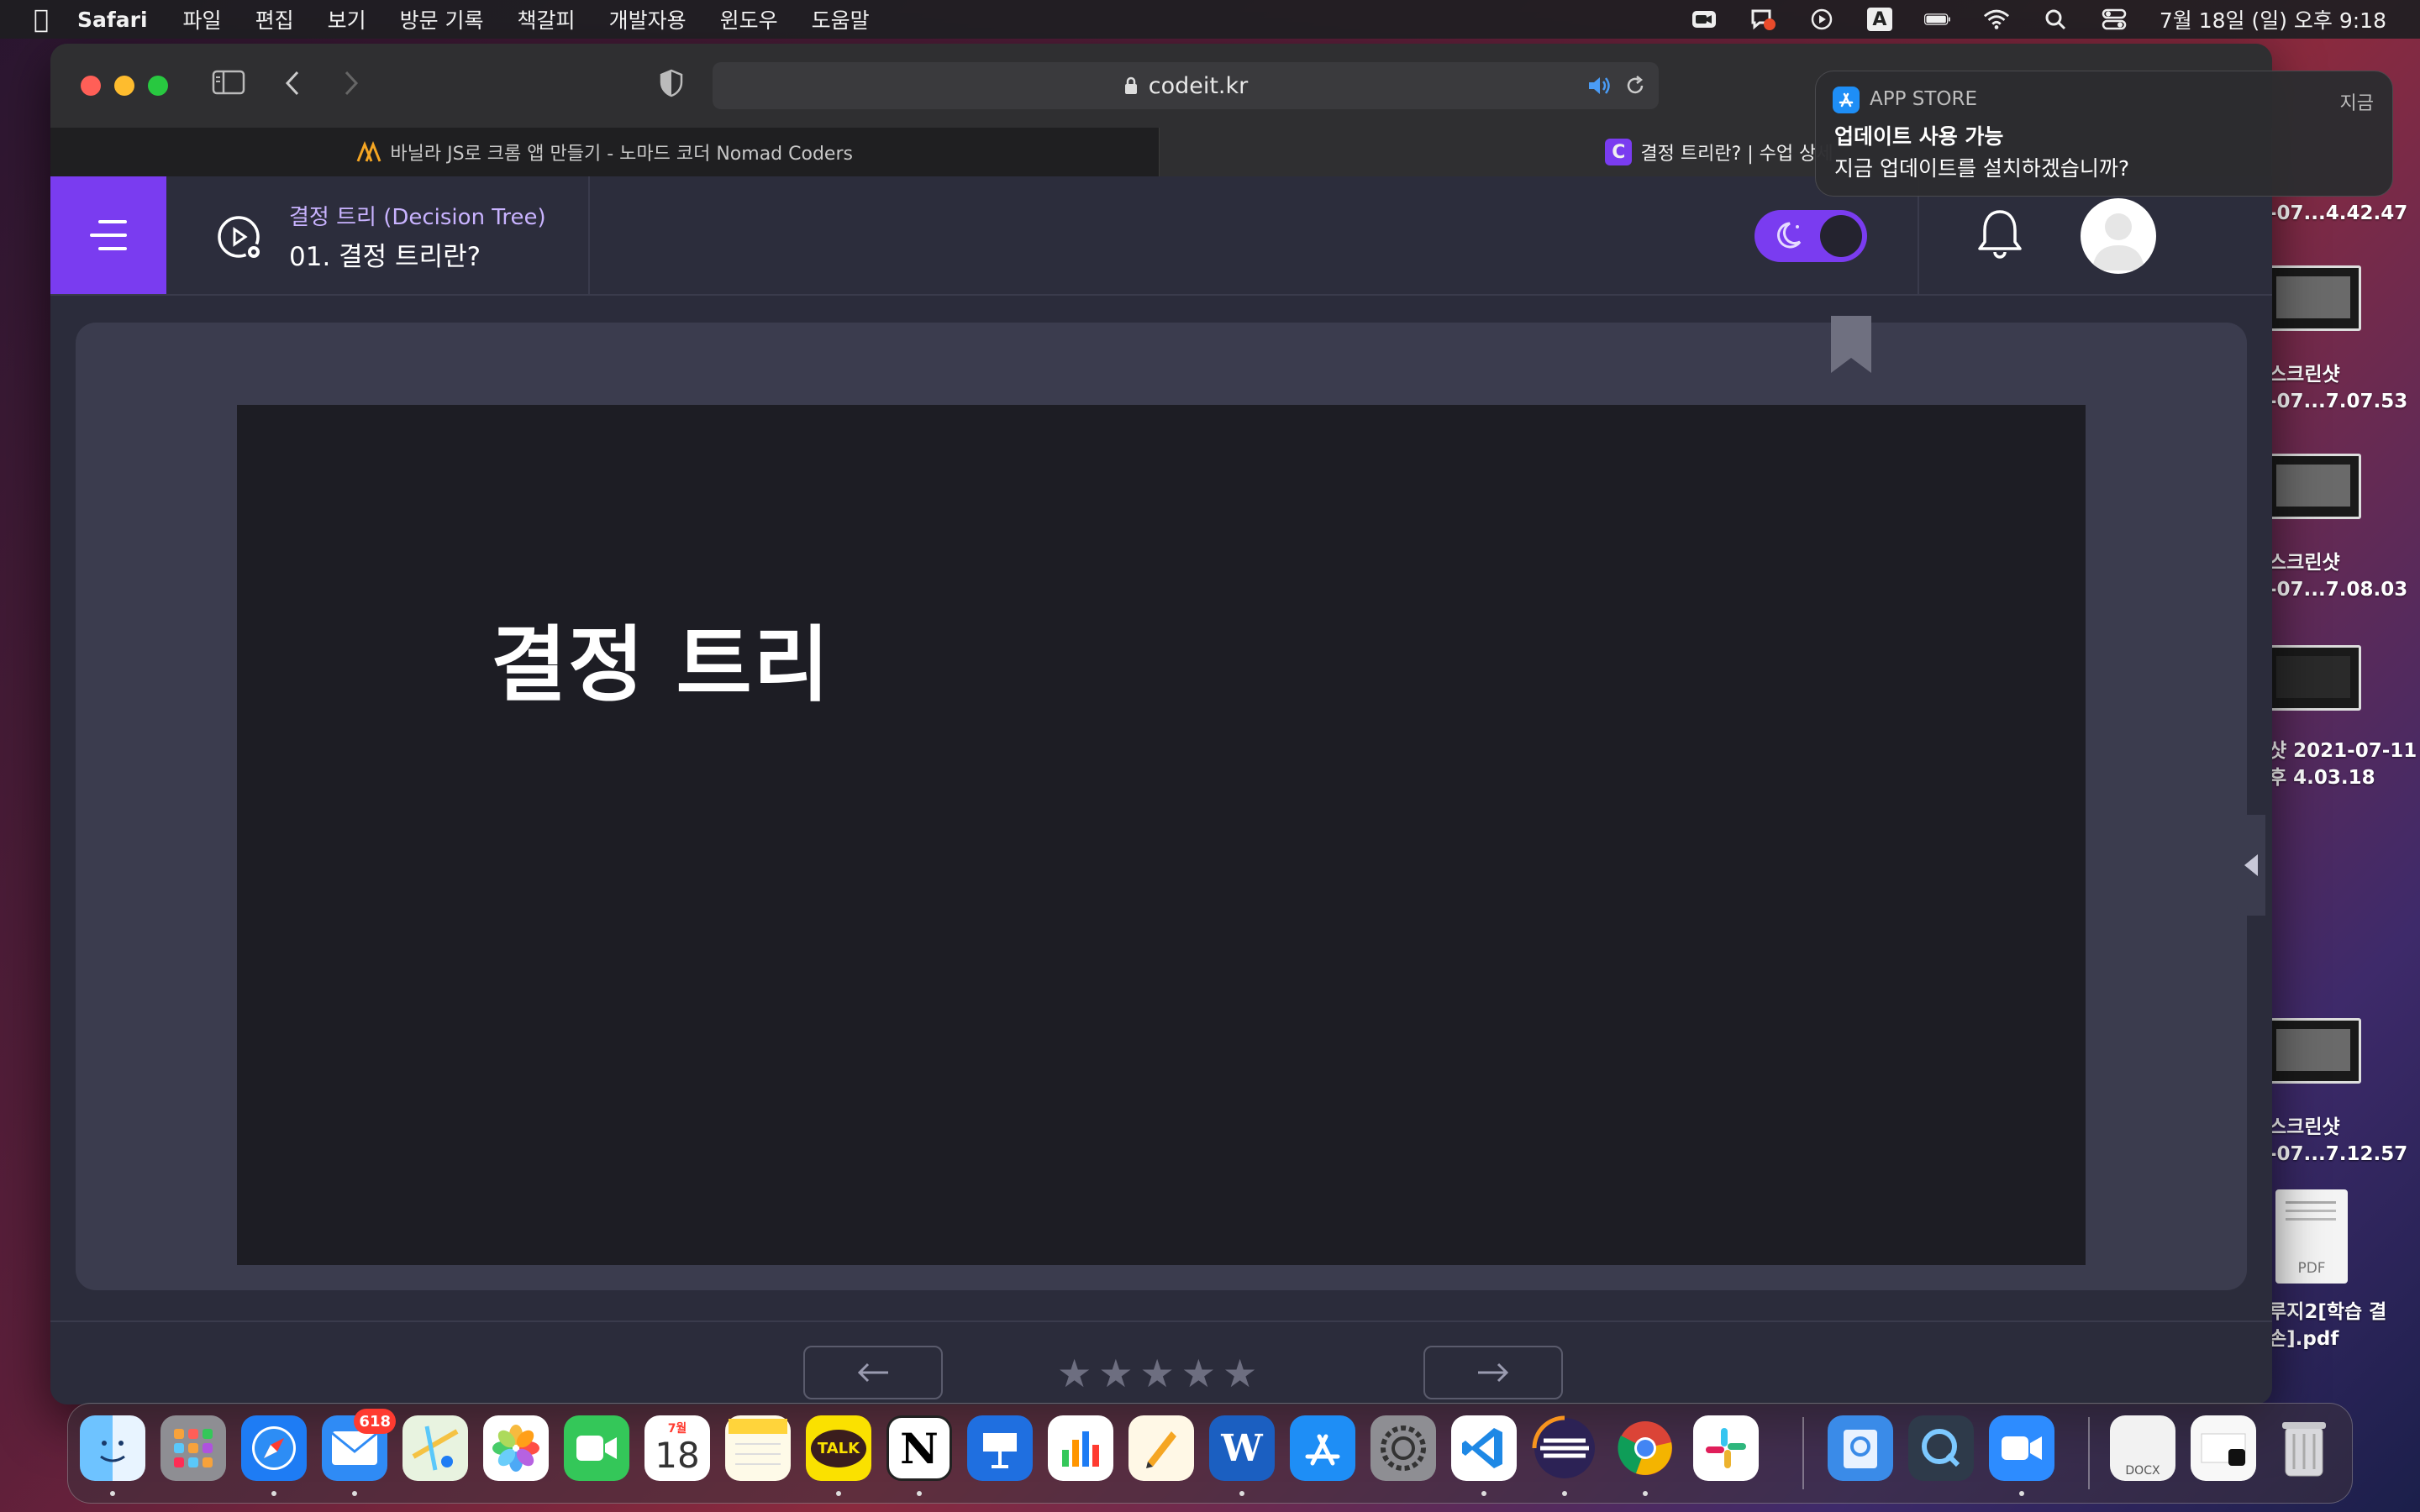  What do you see at coordinates (1080, 1448) in the screenshot?
I see `numbers-icon` at bounding box center [1080, 1448].